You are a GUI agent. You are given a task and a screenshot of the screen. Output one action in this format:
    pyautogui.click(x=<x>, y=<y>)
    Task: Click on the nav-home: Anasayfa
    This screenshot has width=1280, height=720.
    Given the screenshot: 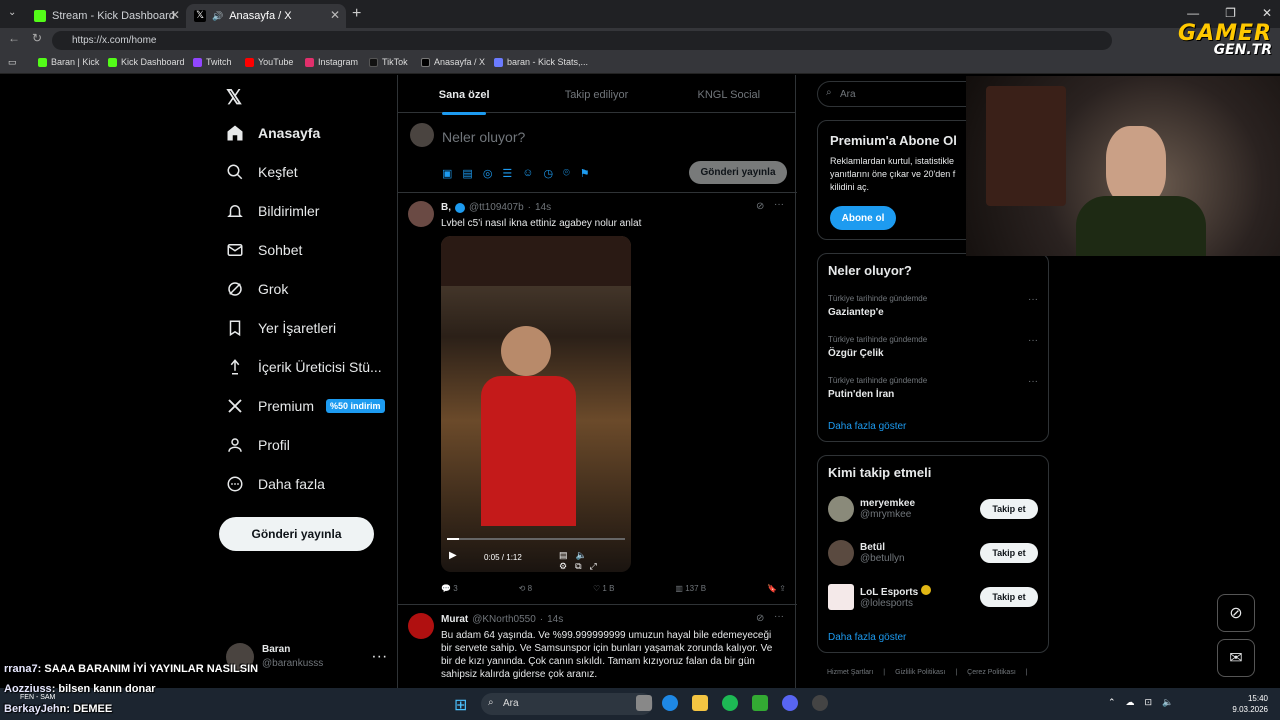 What is the action you would take?
    pyautogui.click(x=273, y=133)
    